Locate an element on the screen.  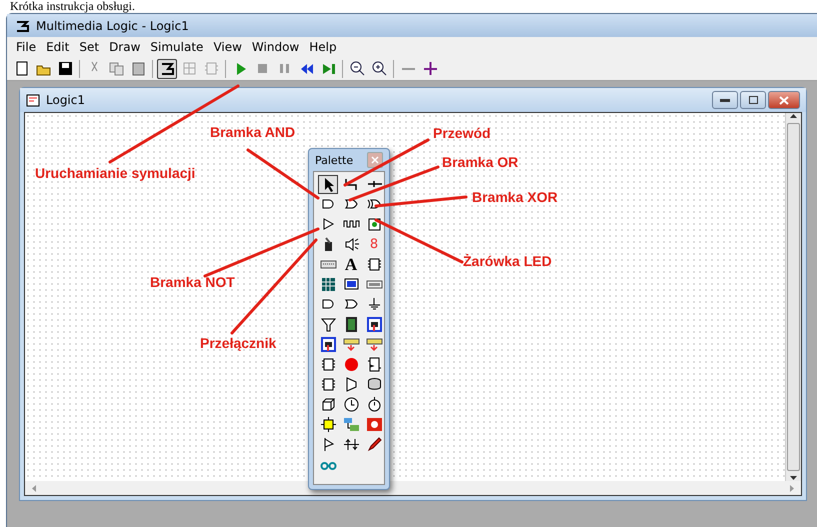
minimize-icon is located at coordinates (725, 100).